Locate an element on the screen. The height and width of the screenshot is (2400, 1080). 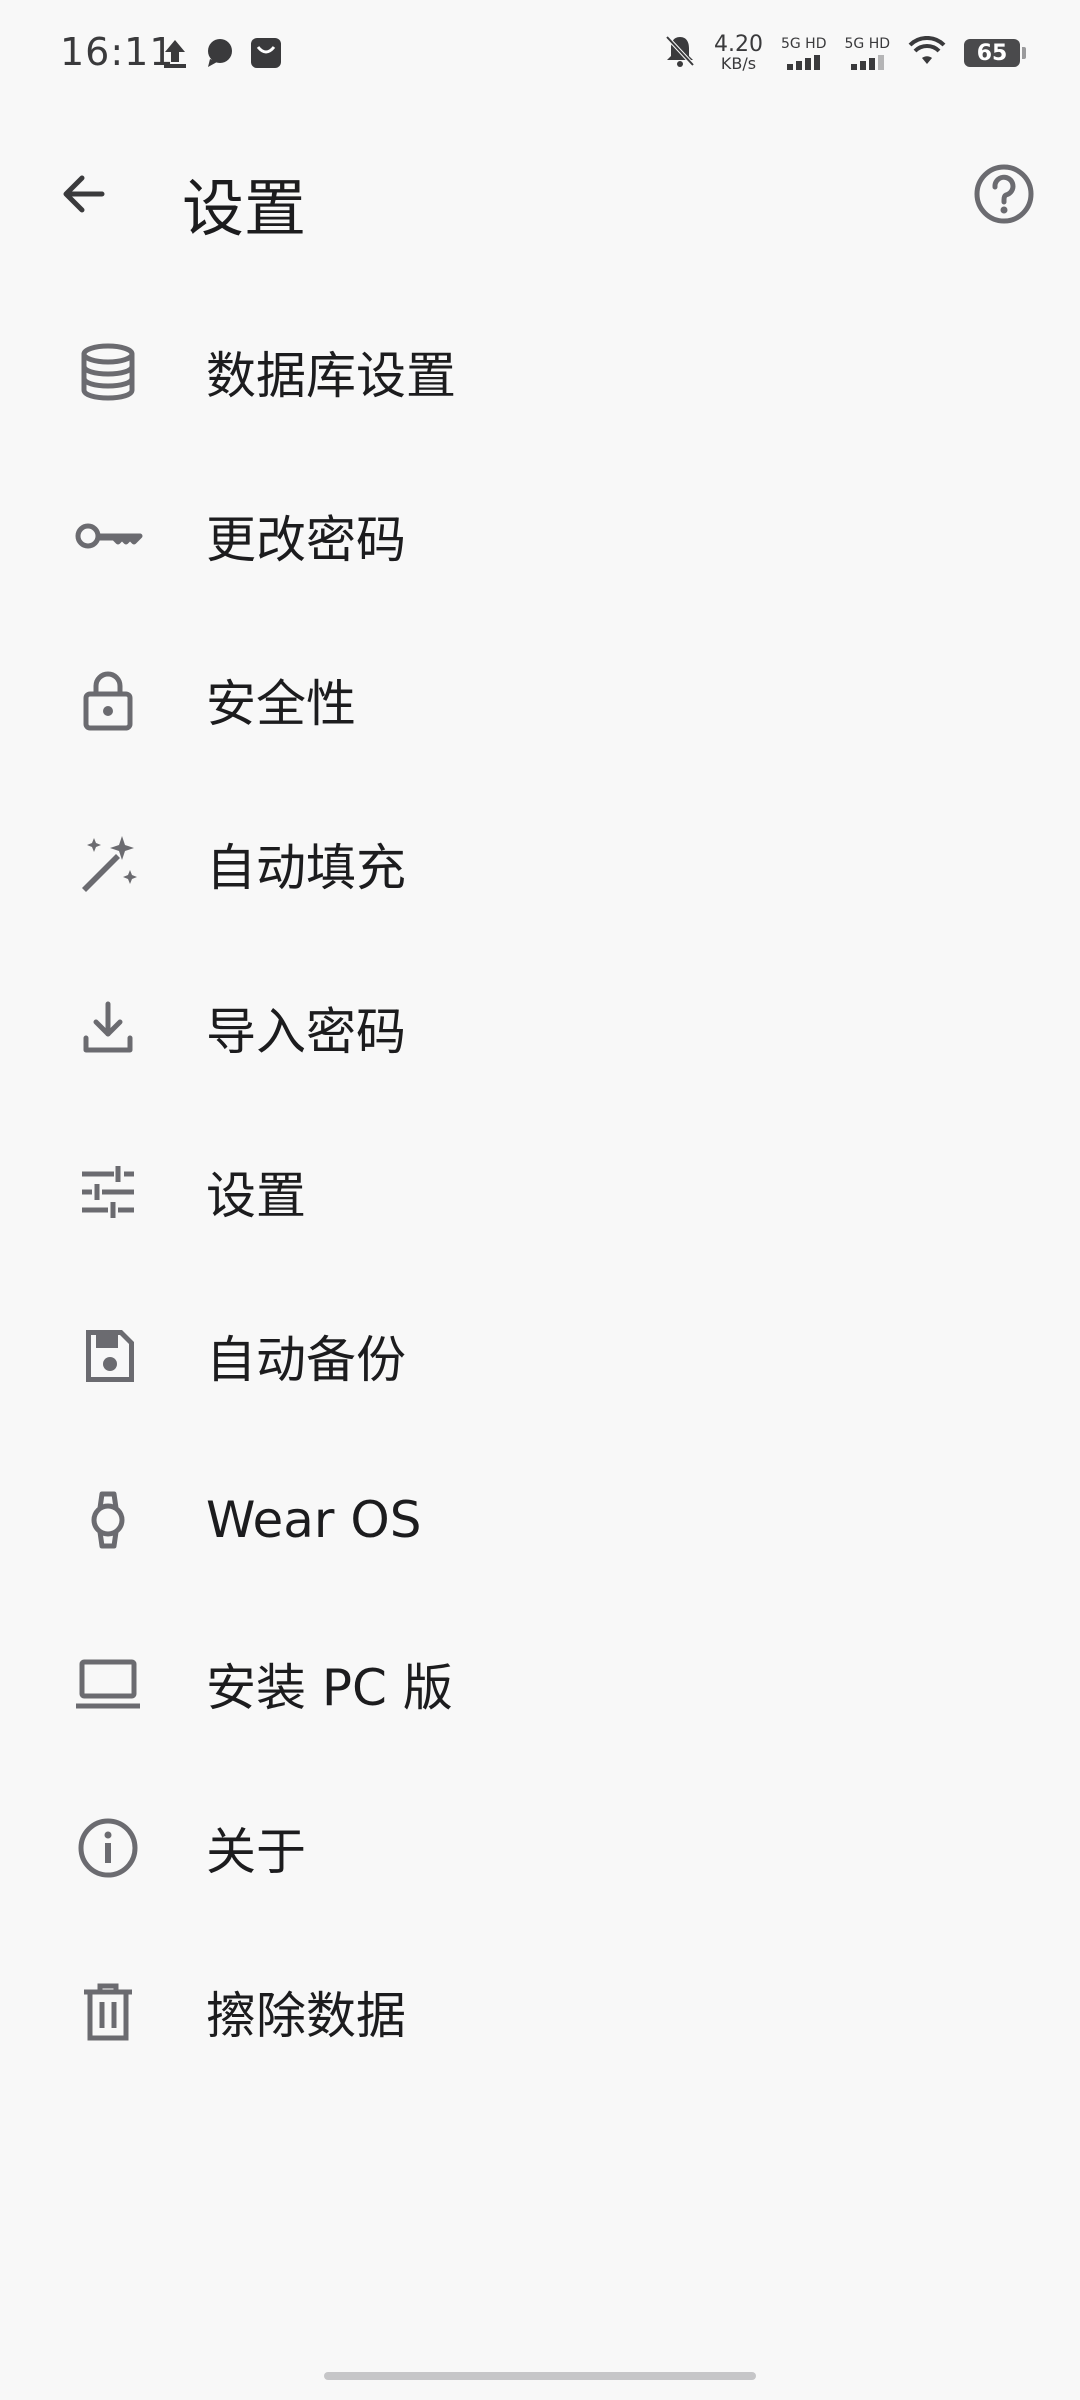
laptop-icon is located at coordinates (108, 1684).